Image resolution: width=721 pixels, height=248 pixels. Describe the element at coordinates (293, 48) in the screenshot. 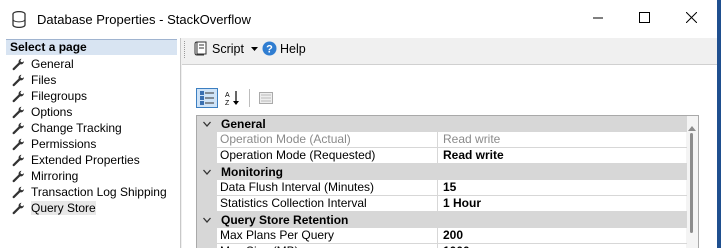

I see `help-label: Help` at that location.